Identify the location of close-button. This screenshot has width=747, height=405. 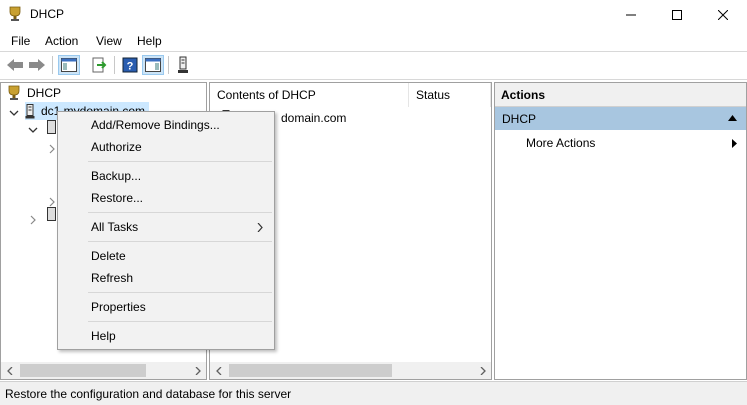
(723, 15).